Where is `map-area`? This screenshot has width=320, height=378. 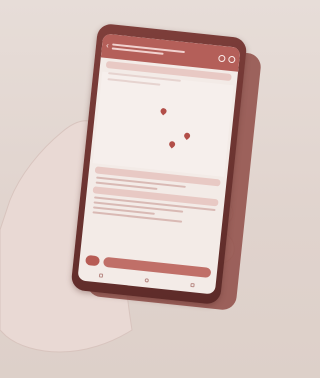
map-area is located at coordinates (163, 124).